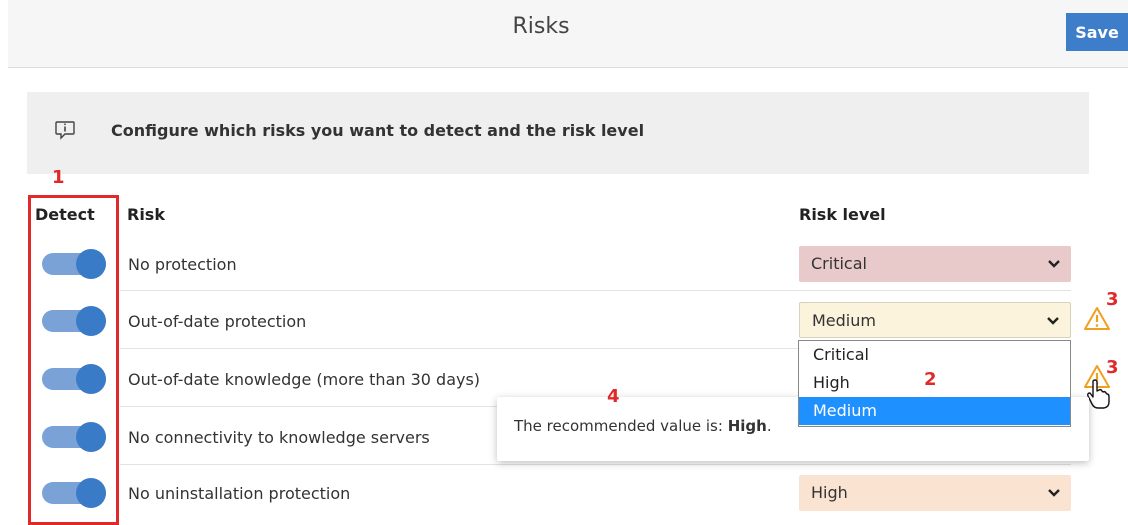 The width and height of the screenshot is (1128, 525). What do you see at coordinates (842, 214) in the screenshot?
I see `column-header-risk-level: Risk level` at bounding box center [842, 214].